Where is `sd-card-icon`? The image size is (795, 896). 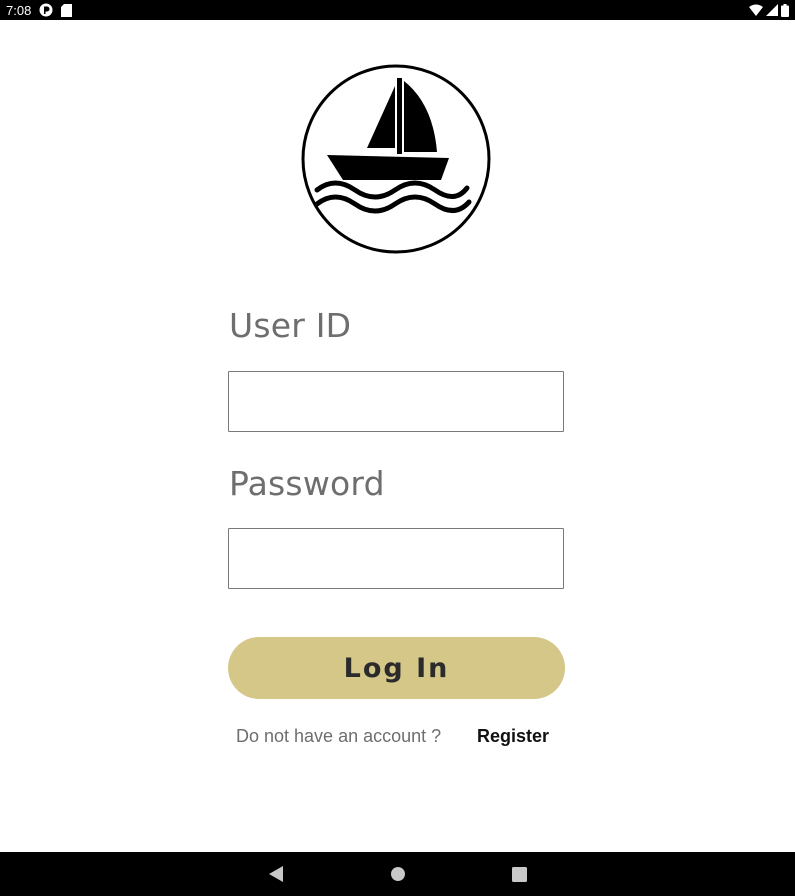 sd-card-icon is located at coordinates (67, 10).